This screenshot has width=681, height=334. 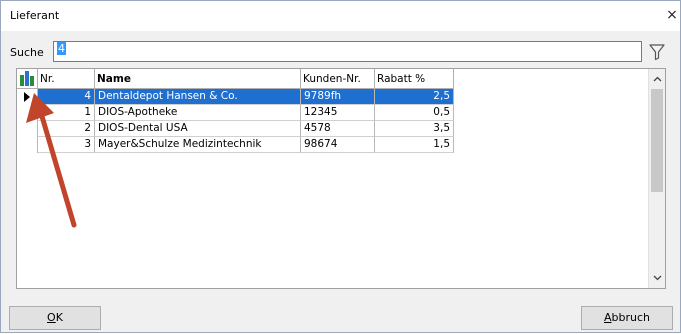 I want to click on ok-mnemonic: O, so click(x=51, y=317).